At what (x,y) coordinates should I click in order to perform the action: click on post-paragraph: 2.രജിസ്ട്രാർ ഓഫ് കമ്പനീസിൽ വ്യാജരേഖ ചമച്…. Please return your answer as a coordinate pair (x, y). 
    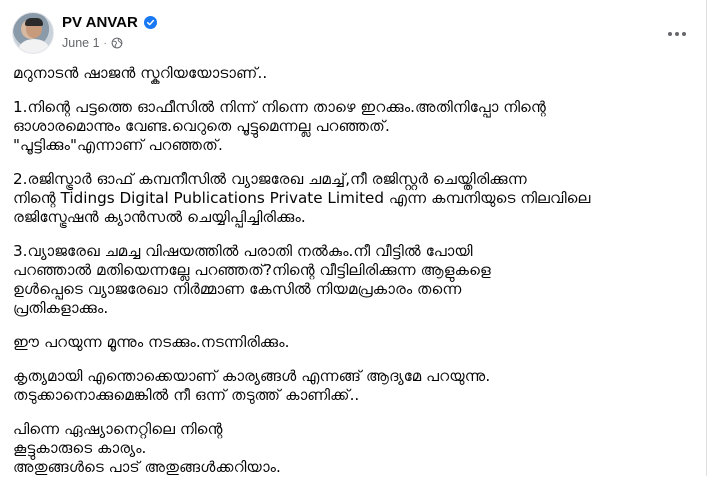
    Looking at the image, I should click on (302, 198).